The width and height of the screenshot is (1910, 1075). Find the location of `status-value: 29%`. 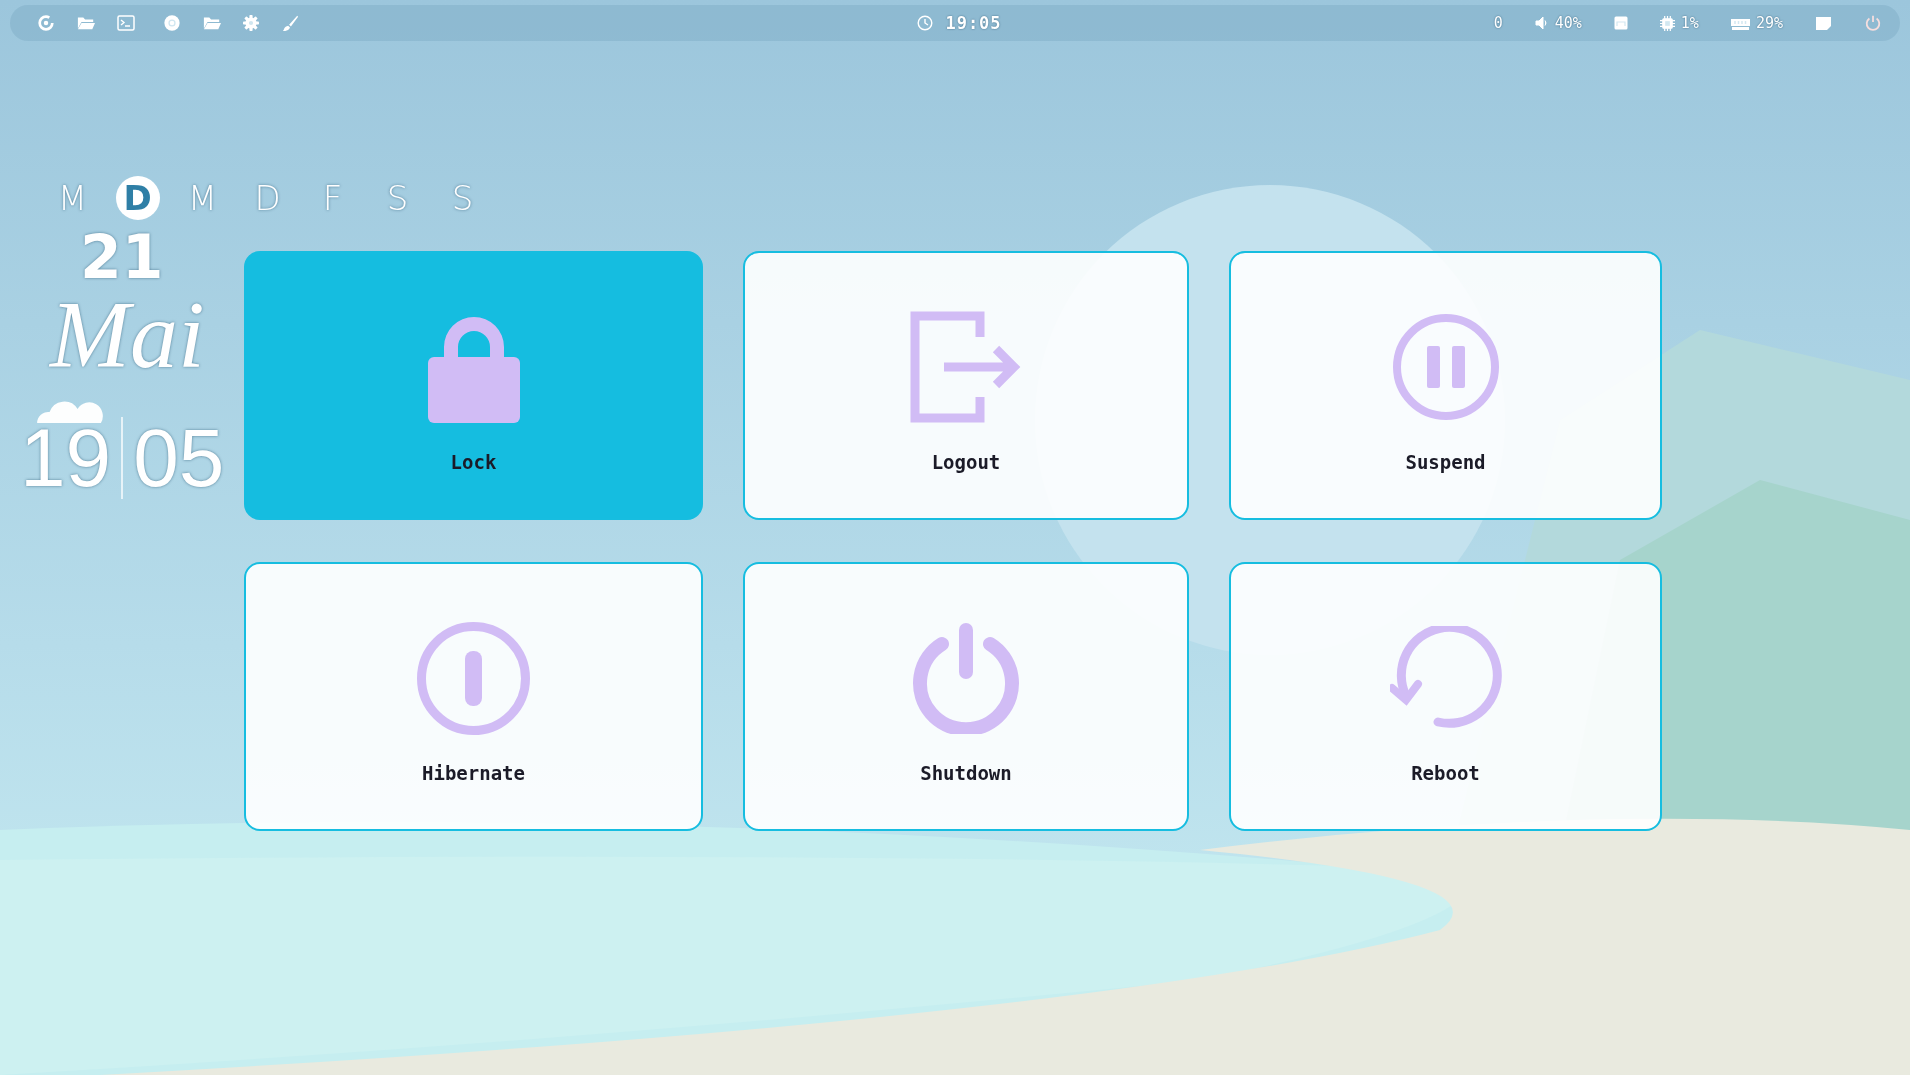

status-value: 29% is located at coordinates (1769, 23).